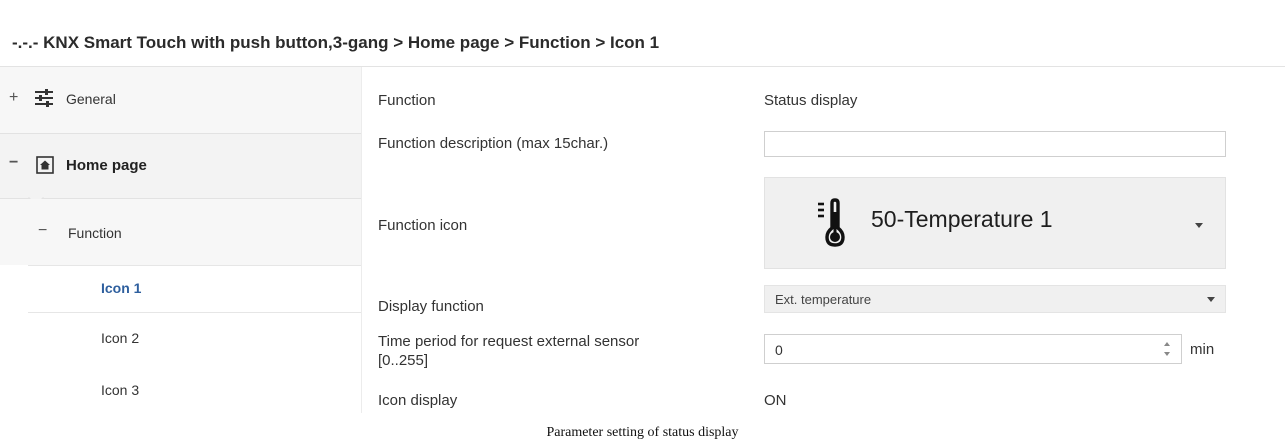 The width and height of the screenshot is (1285, 443). I want to click on expand-icon: +, so click(13, 98).